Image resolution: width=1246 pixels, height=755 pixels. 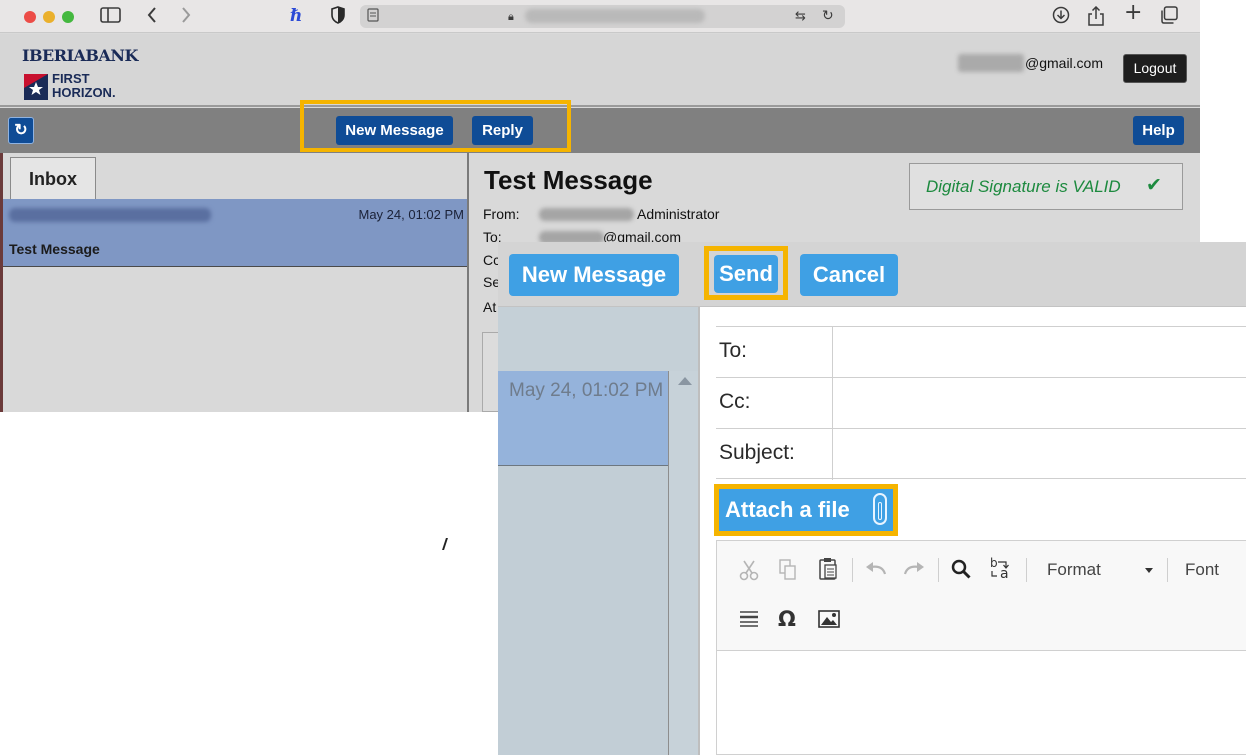 I want to click on paste-icon, so click(x=829, y=572).